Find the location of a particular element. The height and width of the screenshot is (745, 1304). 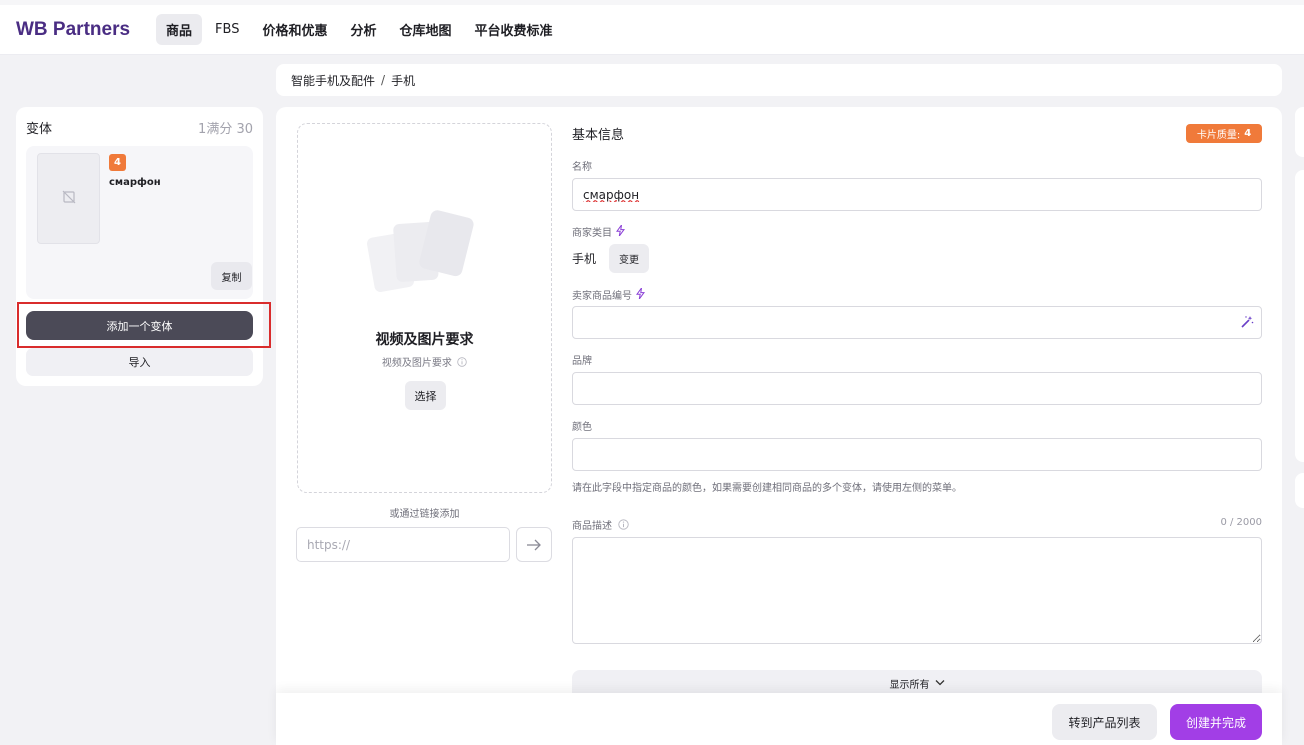

variant-thumbnail is located at coordinates (68, 198).